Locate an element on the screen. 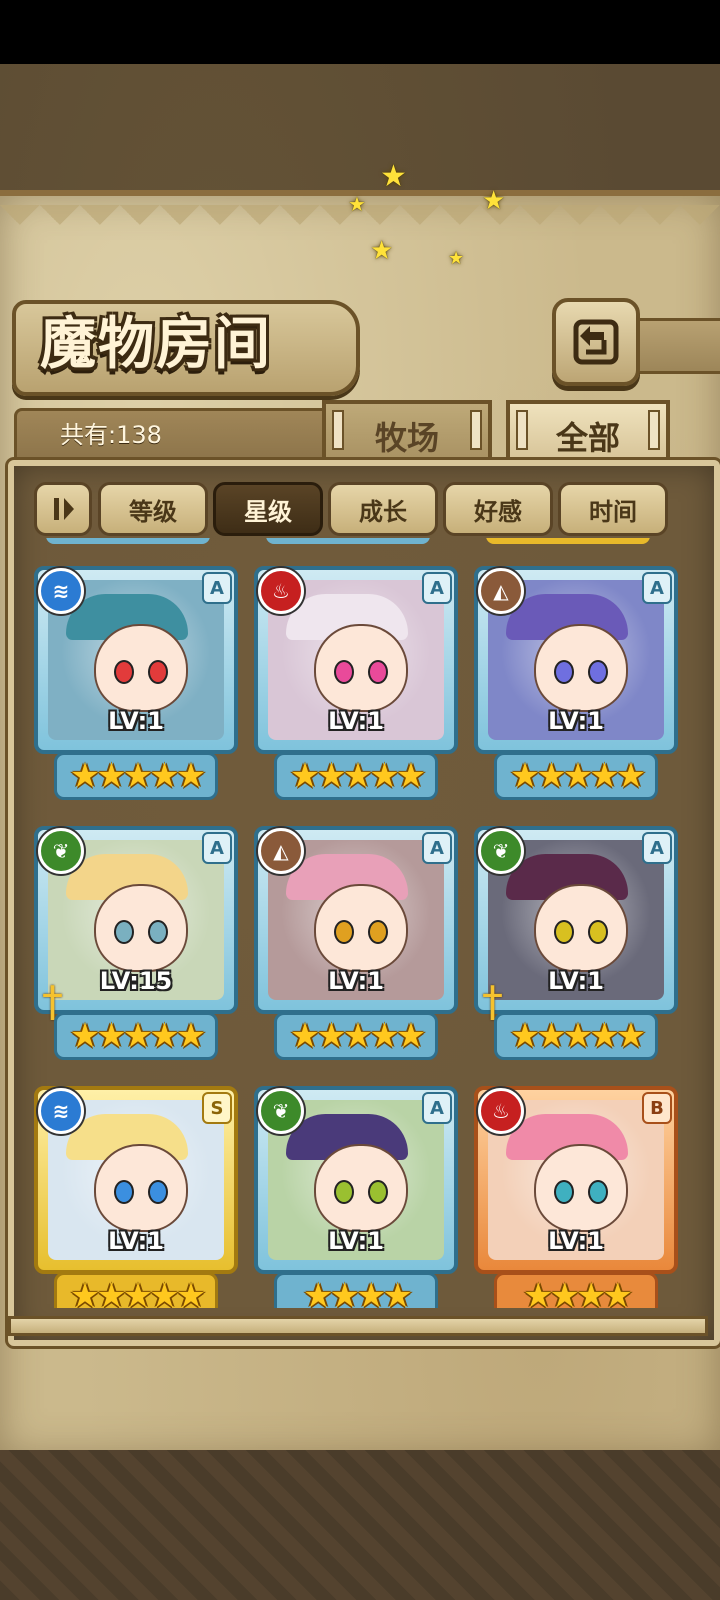  monster-card: ❦ A LV:1 ★★★★ is located at coordinates (356, 1197).